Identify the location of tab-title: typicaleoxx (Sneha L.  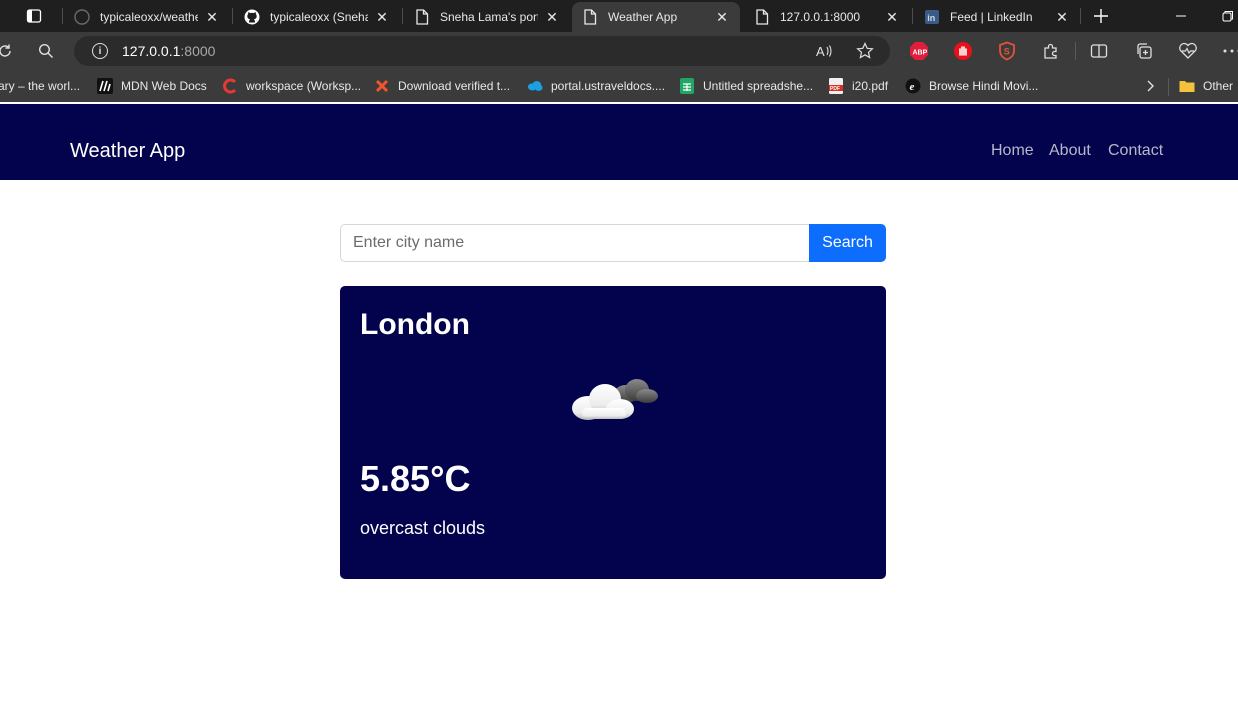
(319, 17).